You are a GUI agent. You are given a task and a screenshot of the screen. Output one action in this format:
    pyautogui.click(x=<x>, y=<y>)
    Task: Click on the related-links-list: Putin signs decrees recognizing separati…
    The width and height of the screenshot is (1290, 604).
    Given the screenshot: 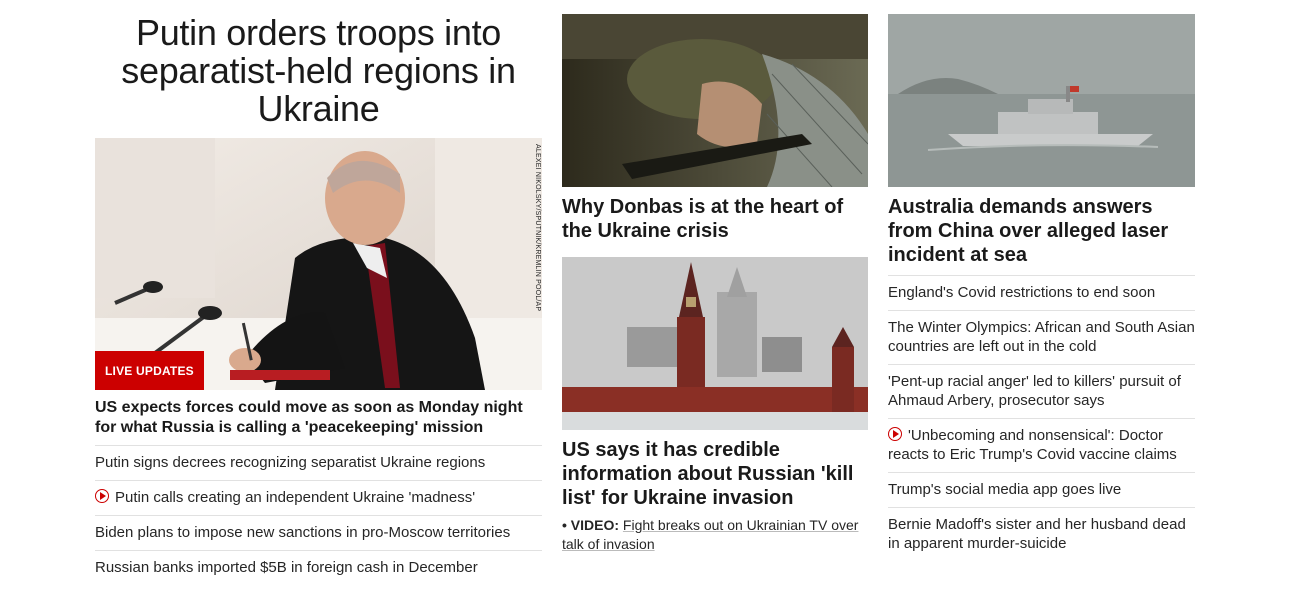 What is the action you would take?
    pyautogui.click(x=318, y=515)
    